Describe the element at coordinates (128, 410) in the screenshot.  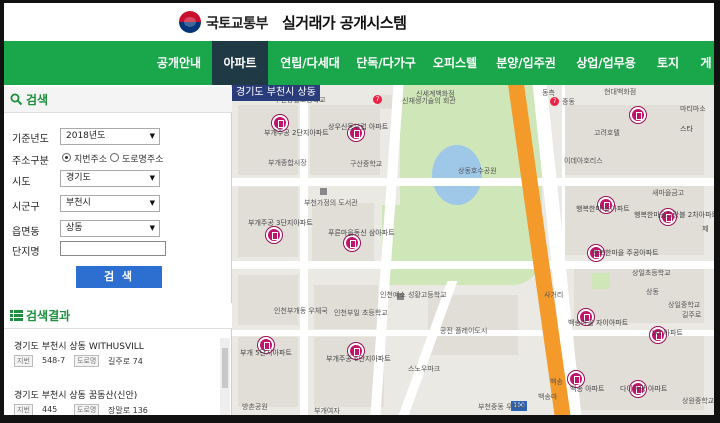
I see `road-value: 장말로 136` at that location.